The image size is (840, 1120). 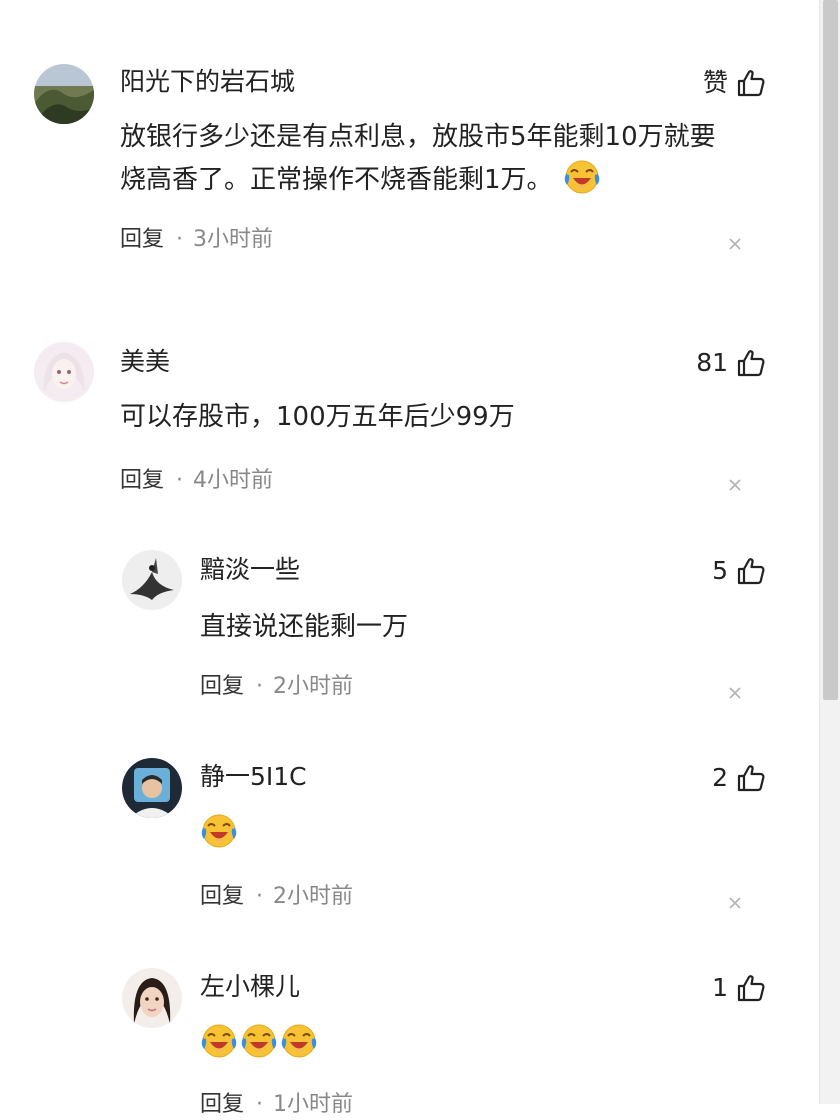 I want to click on comment-text: 可以存股市，100万五年后少99万, so click(x=317, y=417).